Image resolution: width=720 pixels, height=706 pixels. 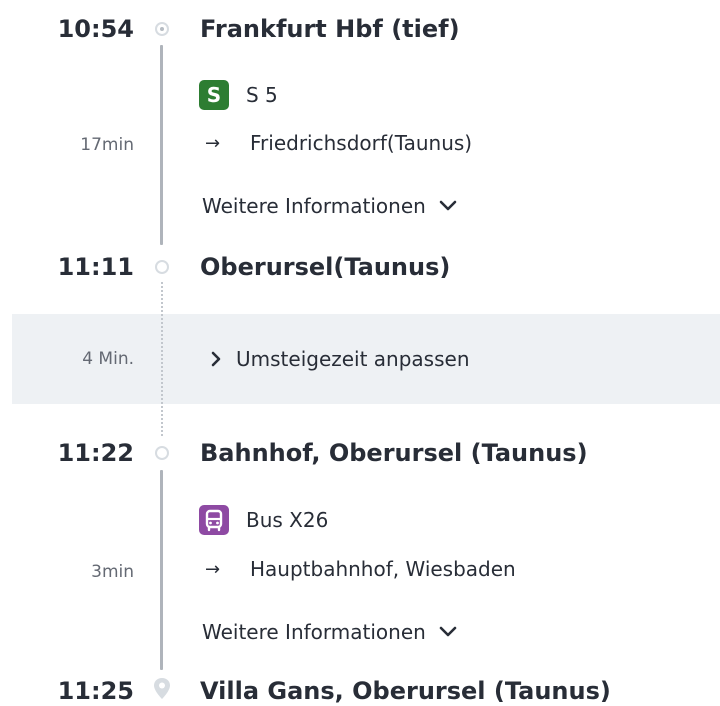 What do you see at coordinates (95, 267) in the screenshot?
I see `arrival-time-1: 11:11` at bounding box center [95, 267].